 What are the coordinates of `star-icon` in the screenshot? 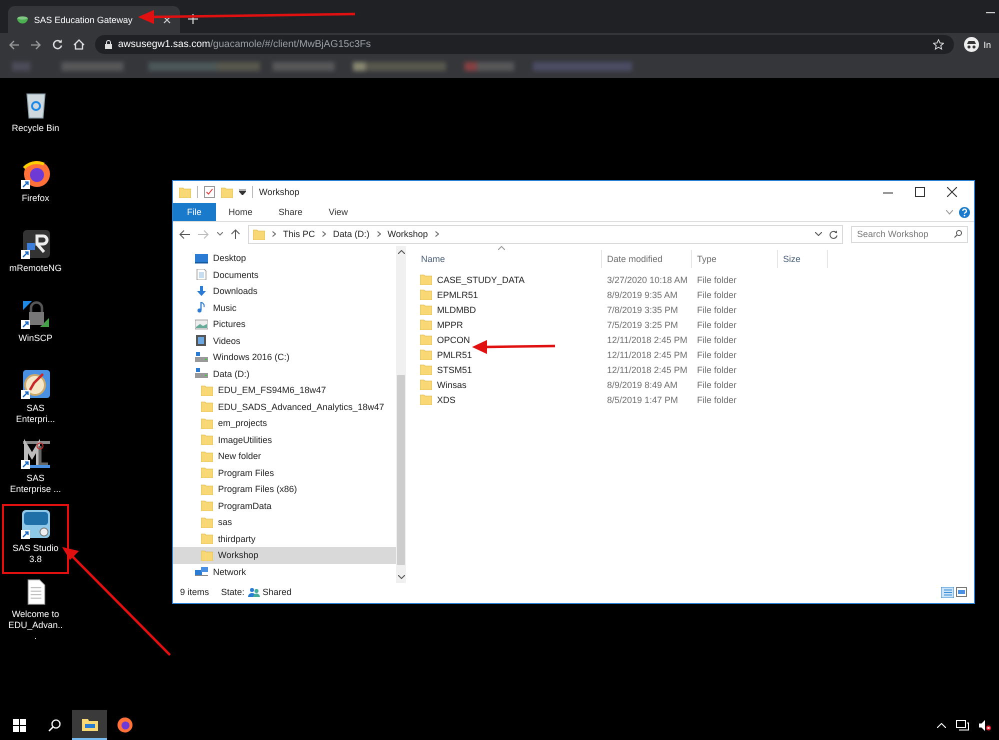 It's located at (938, 44).